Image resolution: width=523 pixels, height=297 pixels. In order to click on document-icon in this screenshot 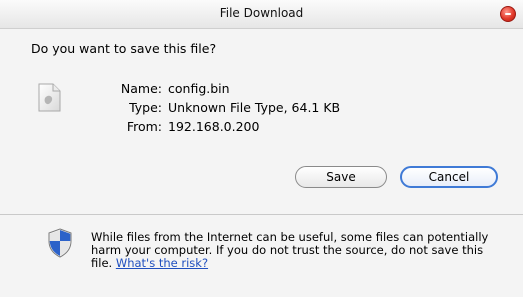, I will do `click(49, 97)`.